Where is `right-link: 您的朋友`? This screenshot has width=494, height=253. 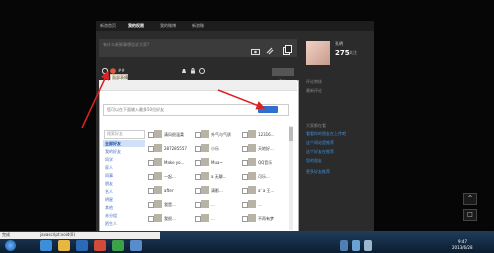 right-link: 您的朋友 is located at coordinates (314, 161).